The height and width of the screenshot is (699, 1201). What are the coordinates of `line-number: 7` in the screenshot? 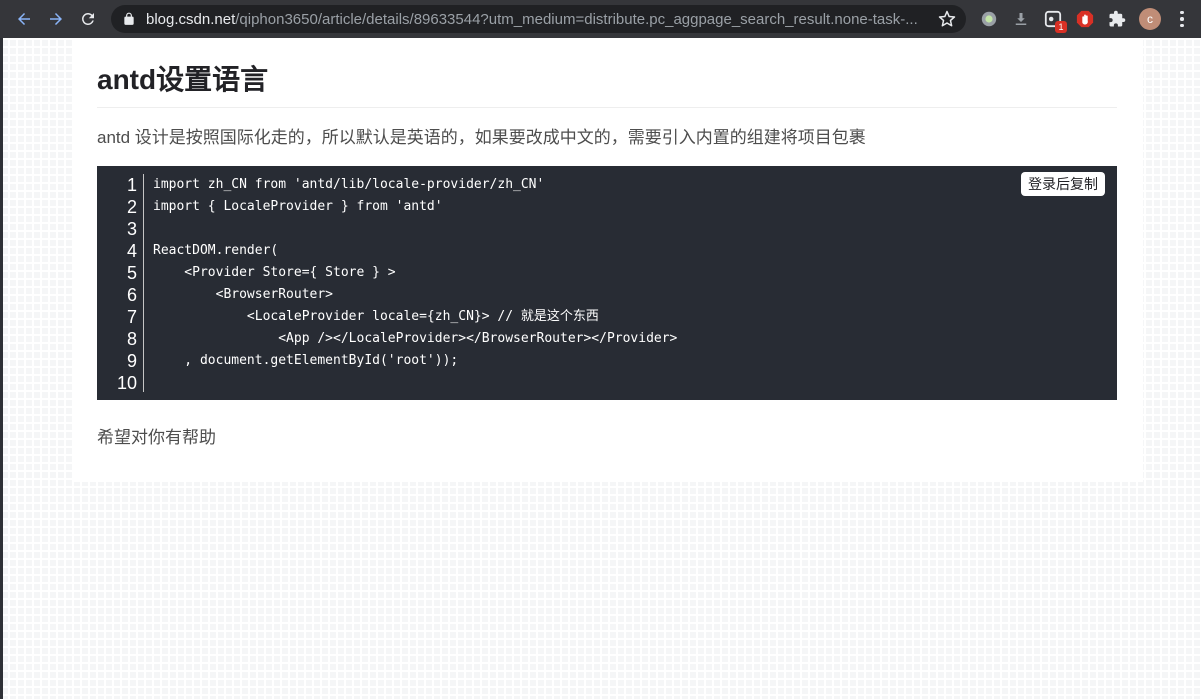 It's located at (131, 317).